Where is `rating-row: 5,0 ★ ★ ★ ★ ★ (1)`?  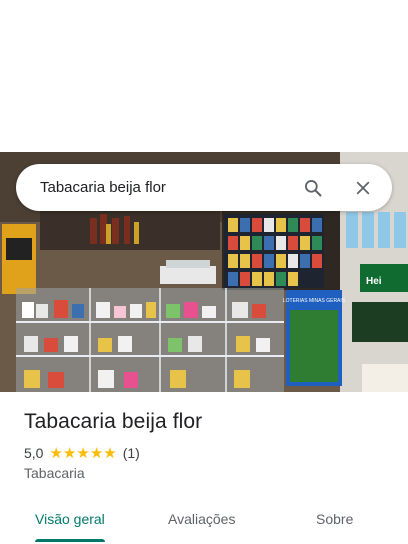
rating-row: 5,0 ★ ★ ★ ★ ★ (1) is located at coordinates (82, 453).